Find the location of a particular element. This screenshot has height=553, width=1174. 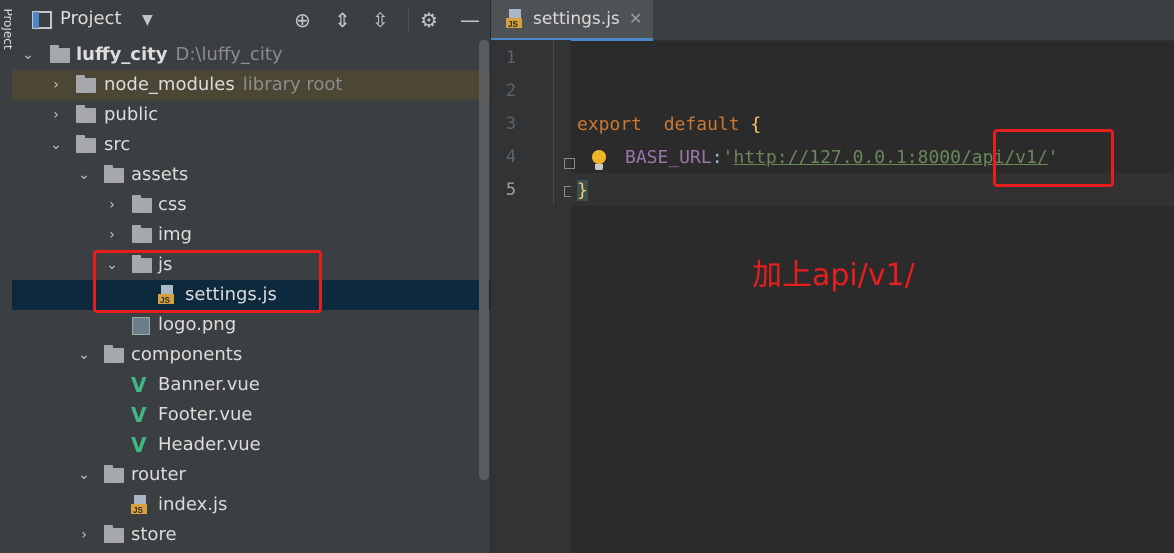

header-divider is located at coordinates (408, 20).